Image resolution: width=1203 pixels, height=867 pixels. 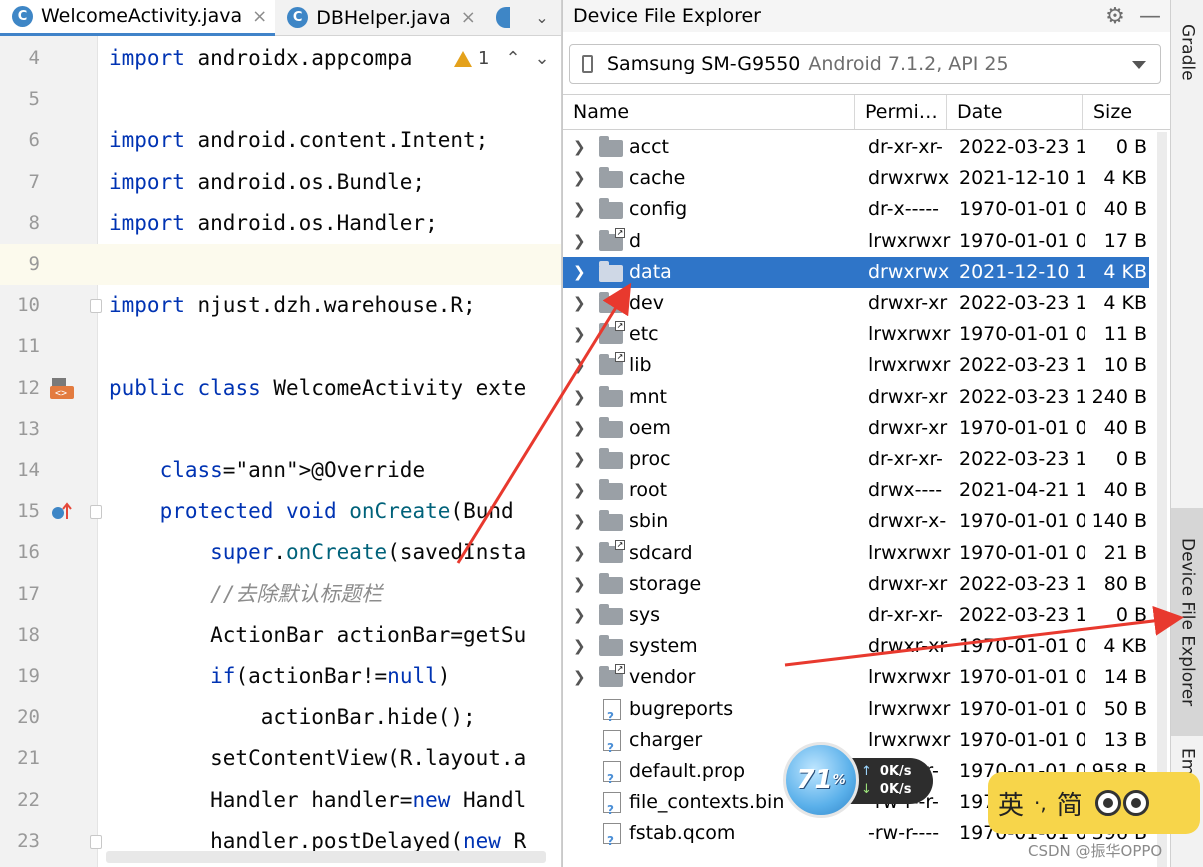 I want to click on minimize-icon: —, so click(x=1150, y=16).